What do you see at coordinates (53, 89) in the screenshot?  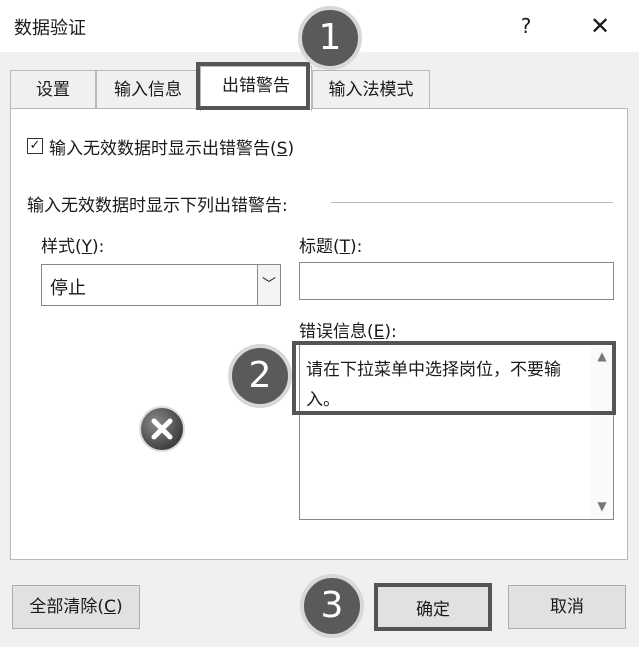 I see `tab-settings: 设置` at bounding box center [53, 89].